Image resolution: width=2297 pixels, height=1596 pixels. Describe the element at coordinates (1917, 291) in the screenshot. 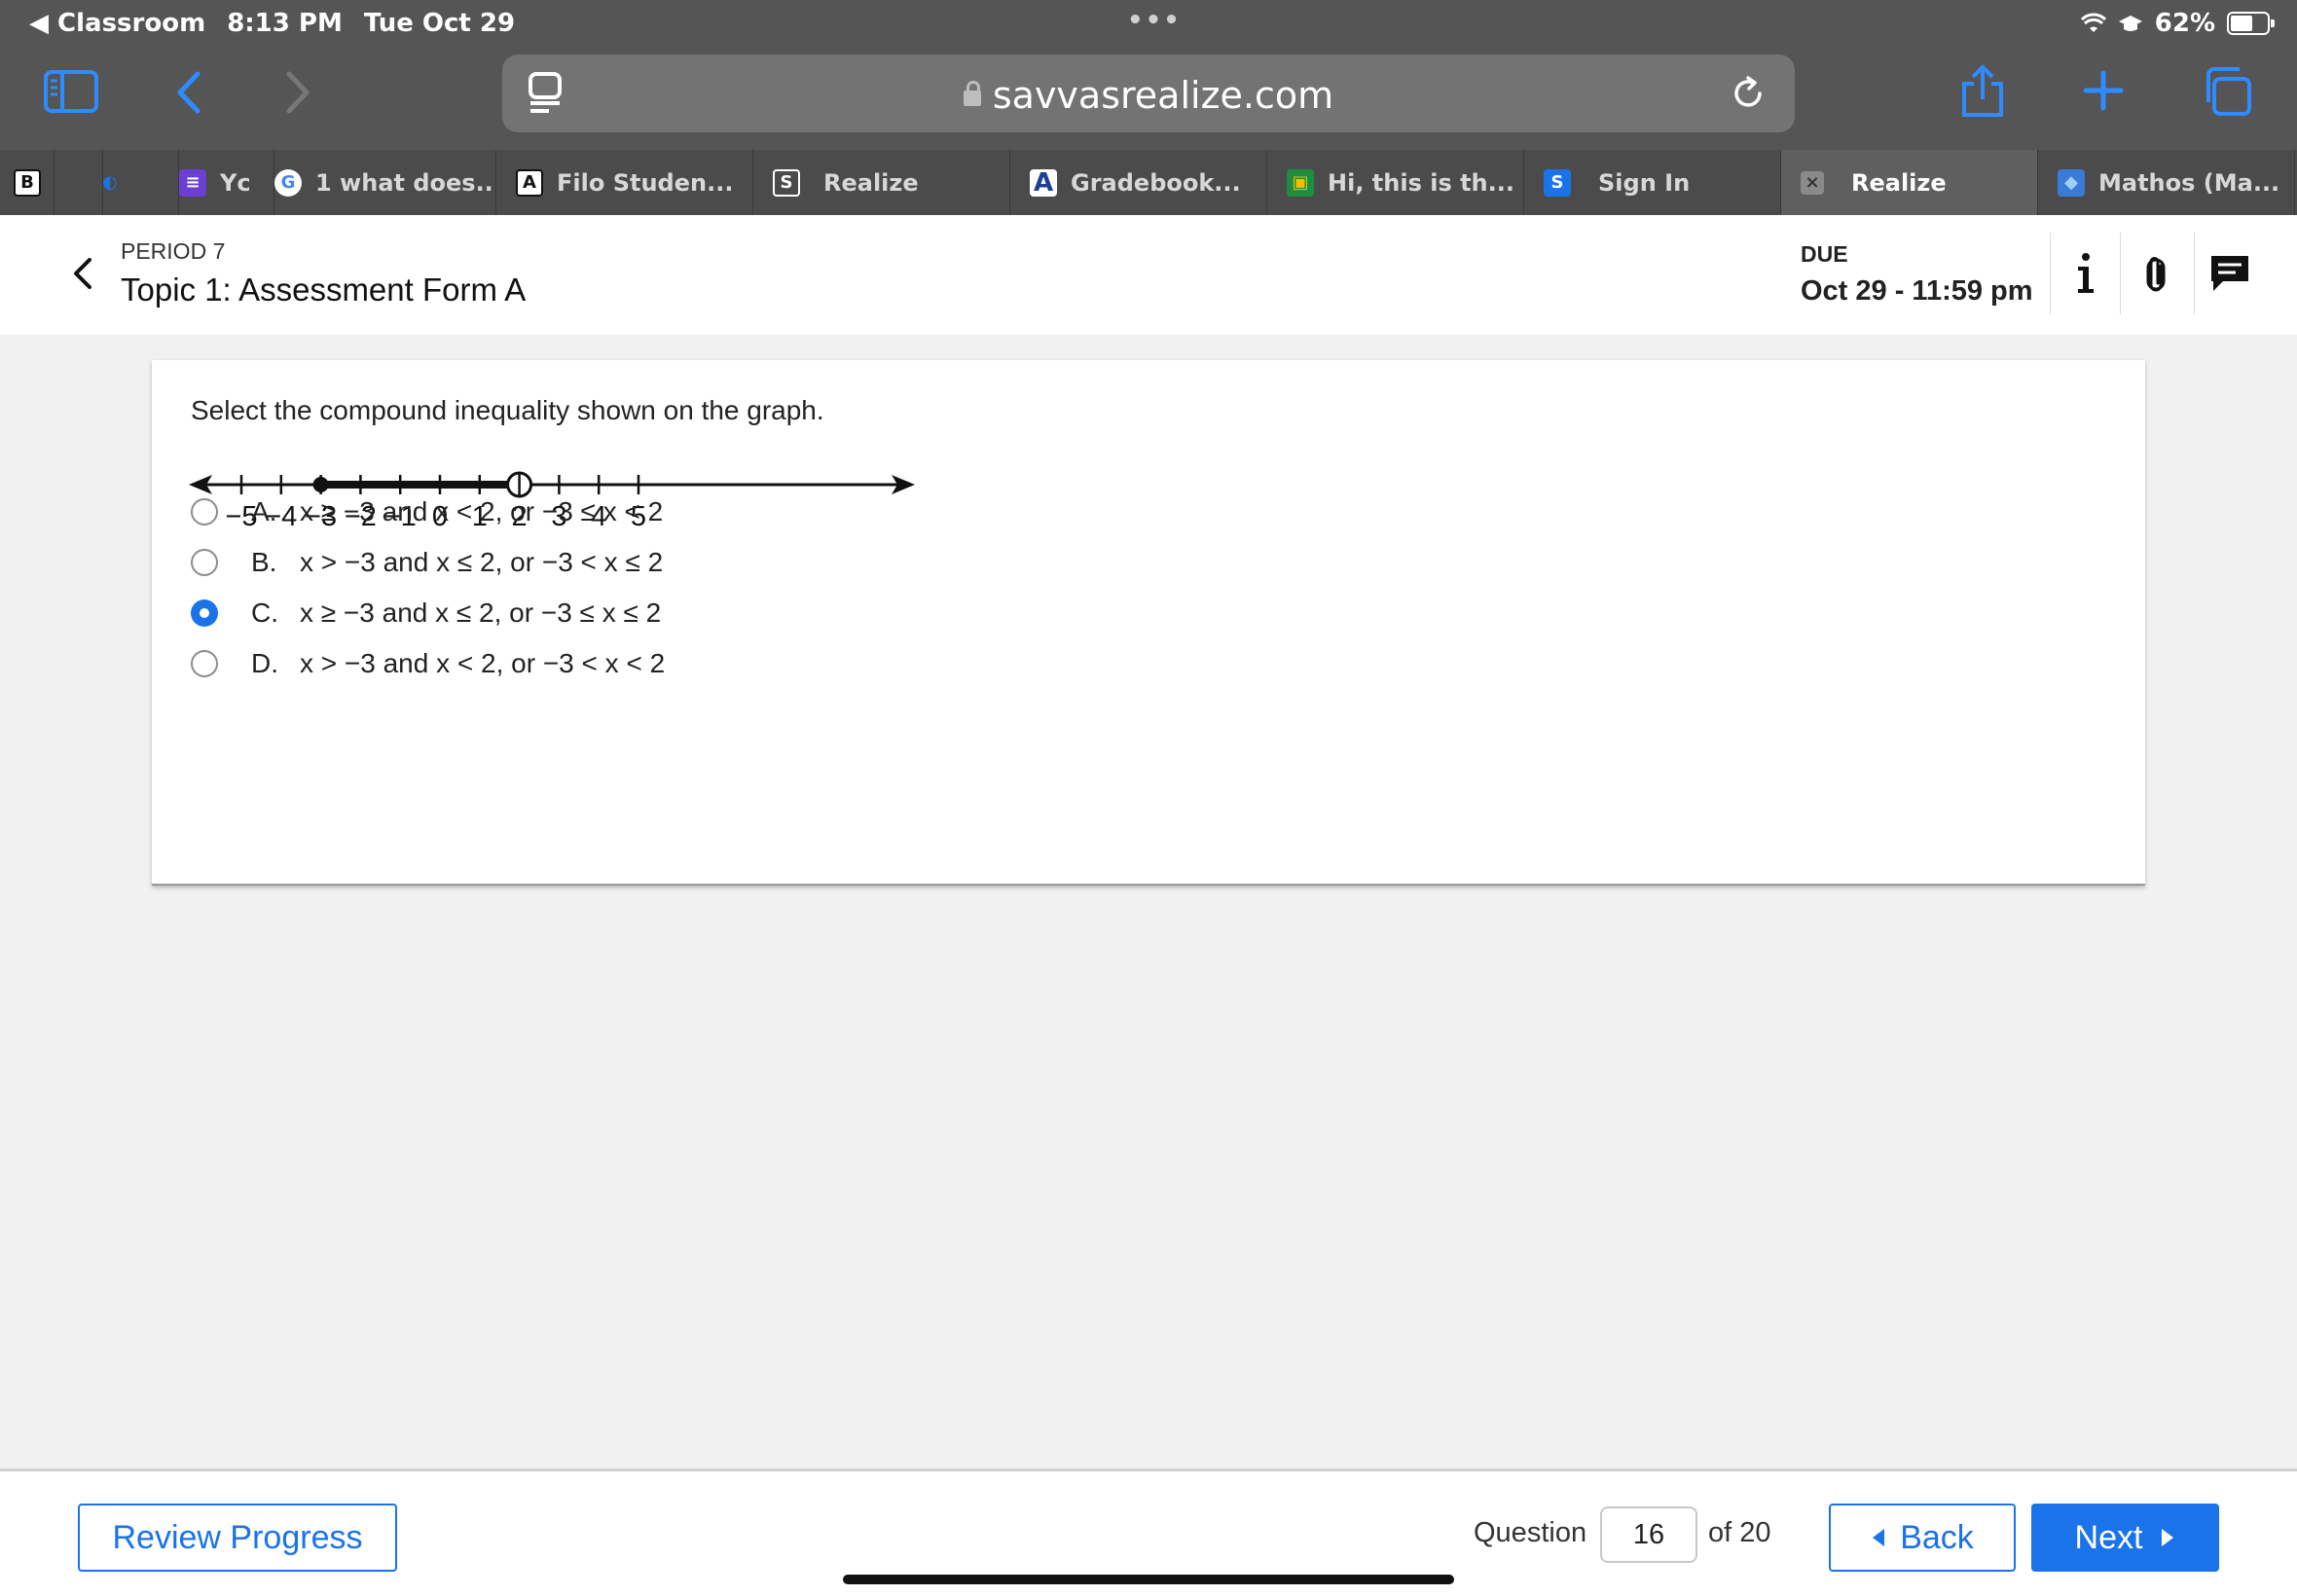

I see `due-date: Oct 29 - 11:59 pm` at that location.